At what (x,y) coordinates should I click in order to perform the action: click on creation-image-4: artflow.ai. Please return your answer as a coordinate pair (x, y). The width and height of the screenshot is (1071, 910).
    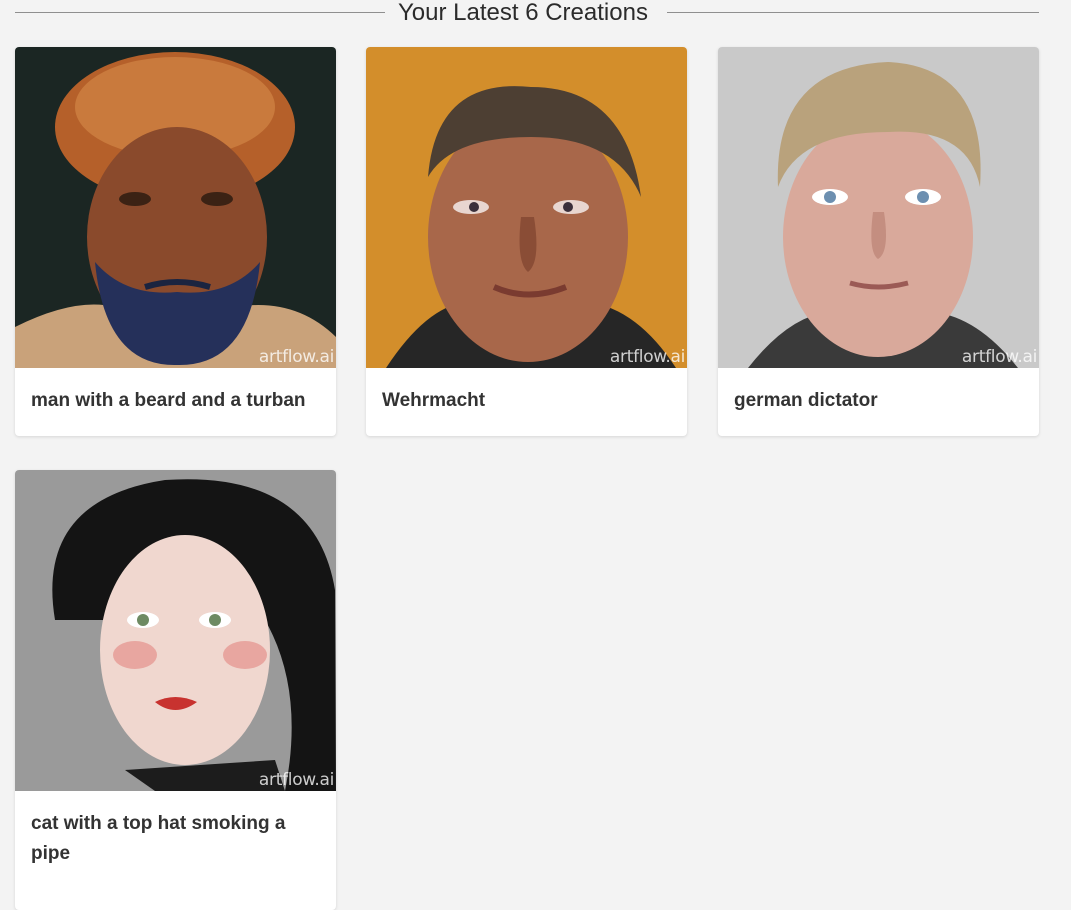
    Looking at the image, I should click on (175, 630).